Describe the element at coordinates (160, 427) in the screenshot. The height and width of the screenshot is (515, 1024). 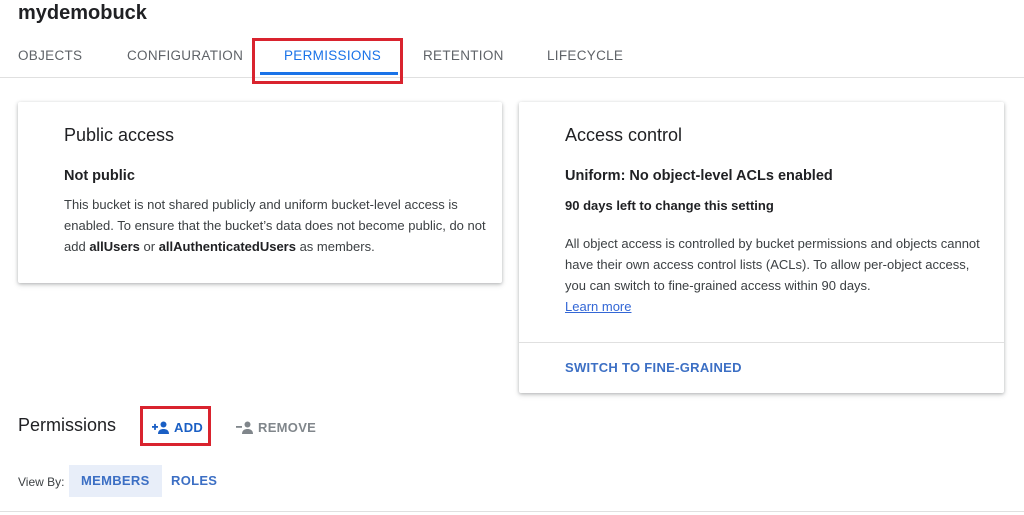
I see `add-person-icon` at that location.